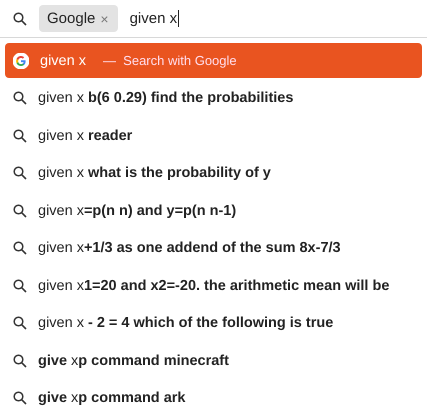 The image size is (427, 417). Describe the element at coordinates (169, 60) in the screenshot. I see `search-with-label: — Search with Google` at that location.